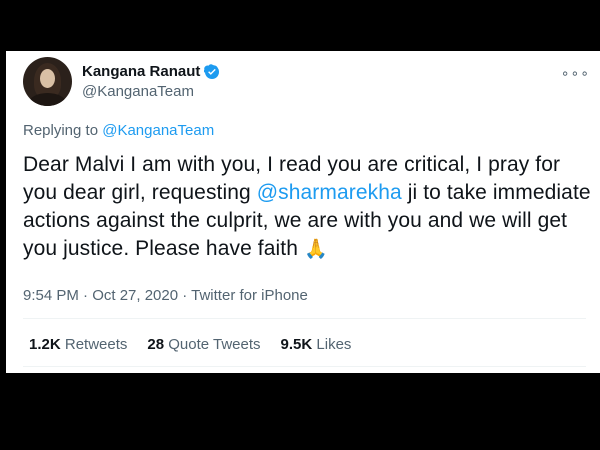 The width and height of the screenshot is (600, 450). I want to click on likes-count: 9.5K, so click(296, 344).